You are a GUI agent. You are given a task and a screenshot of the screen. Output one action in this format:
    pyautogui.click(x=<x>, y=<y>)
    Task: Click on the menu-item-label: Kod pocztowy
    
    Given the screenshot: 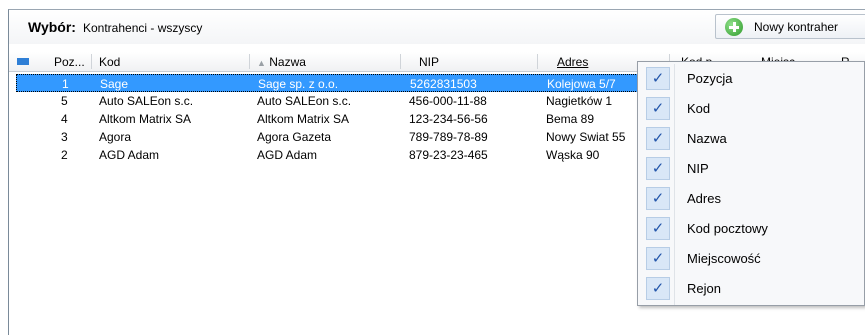 What is the action you would take?
    pyautogui.click(x=727, y=228)
    